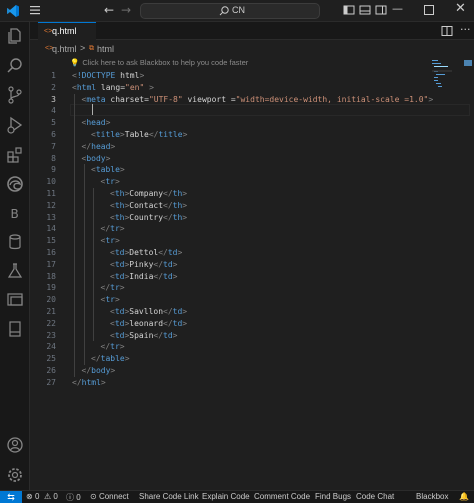  What do you see at coordinates (230, 206) in the screenshot?
I see `code-line: 12 <th>Contact</th>` at bounding box center [230, 206].